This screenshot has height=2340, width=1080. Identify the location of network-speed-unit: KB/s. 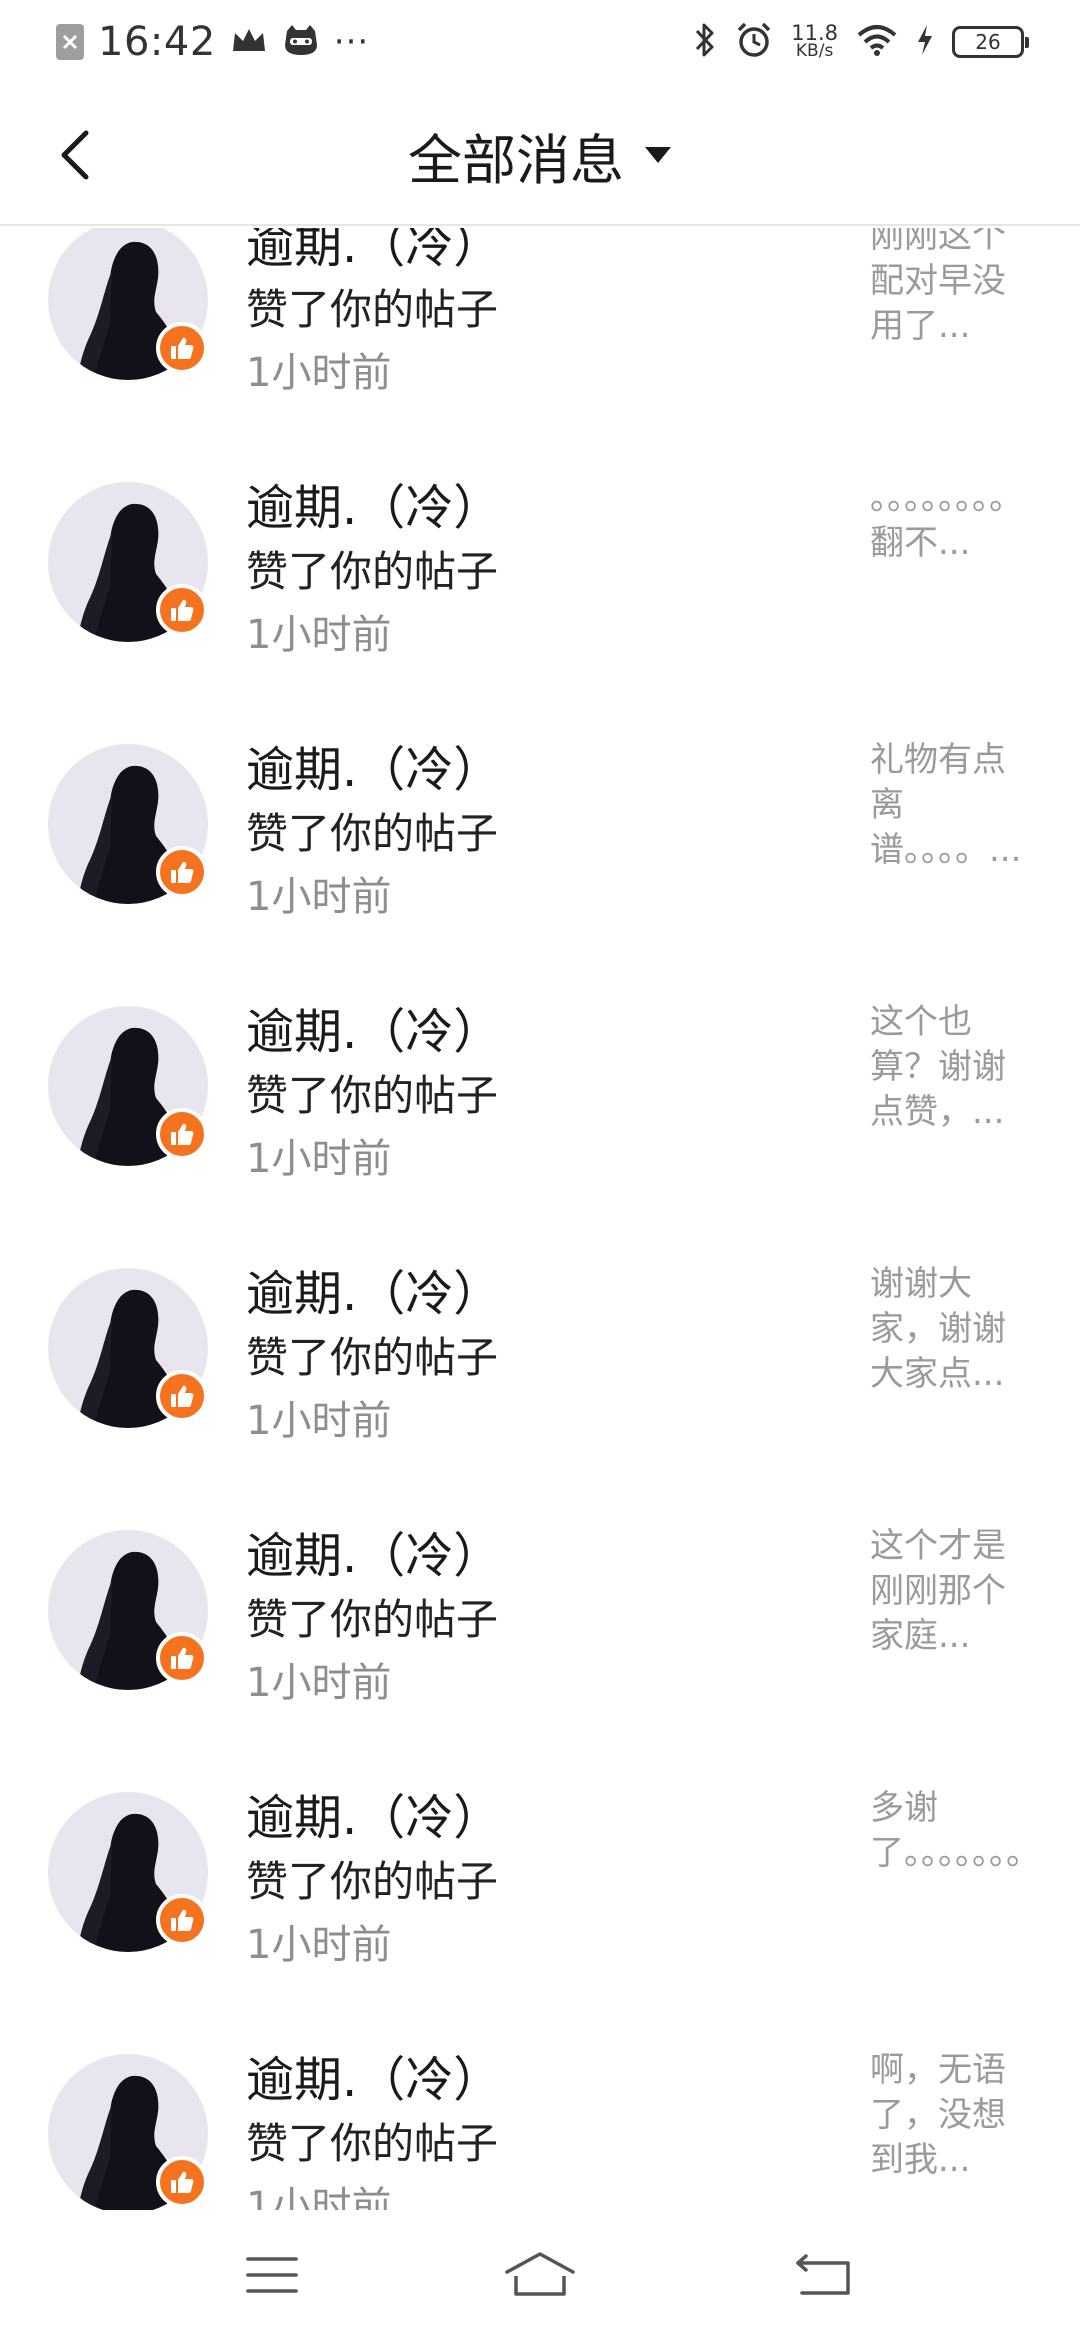
(814, 51).